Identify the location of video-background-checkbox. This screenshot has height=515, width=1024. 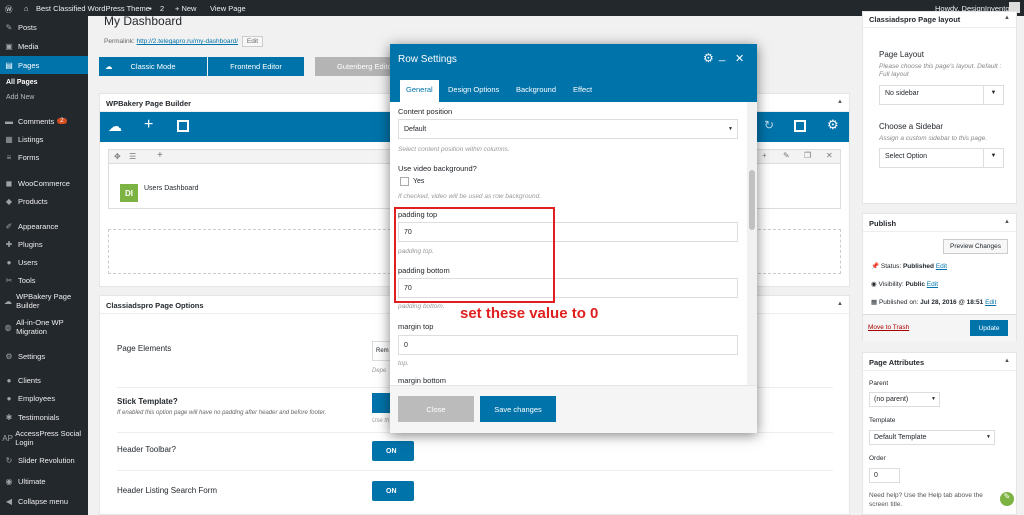
(404, 181).